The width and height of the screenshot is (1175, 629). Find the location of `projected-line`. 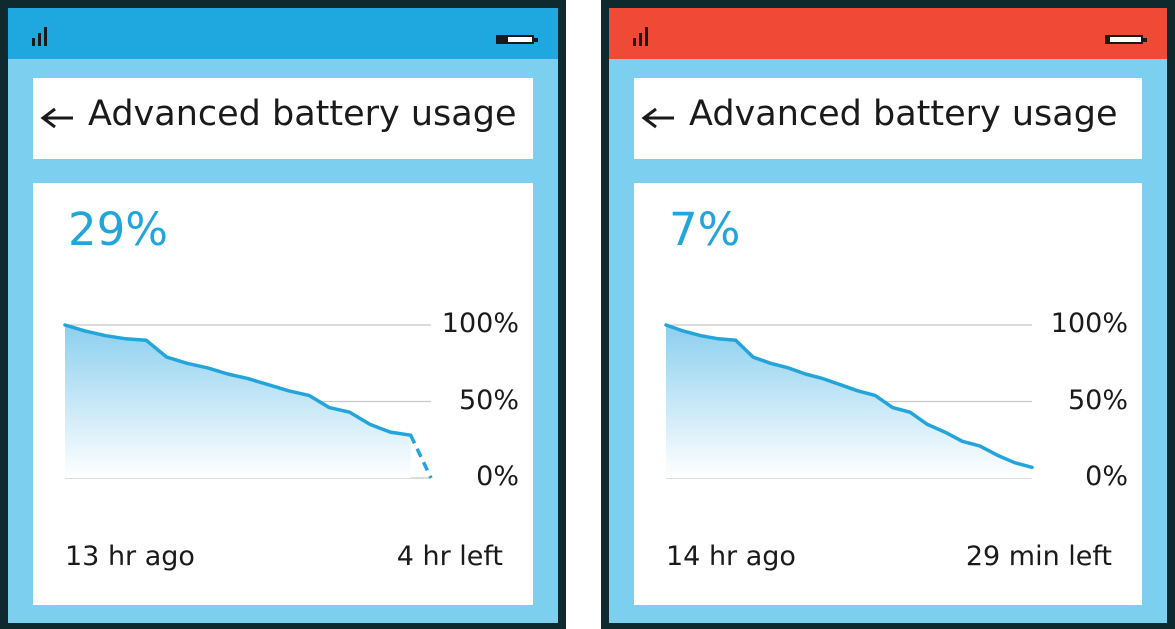

projected-line is located at coordinates (421, 456).